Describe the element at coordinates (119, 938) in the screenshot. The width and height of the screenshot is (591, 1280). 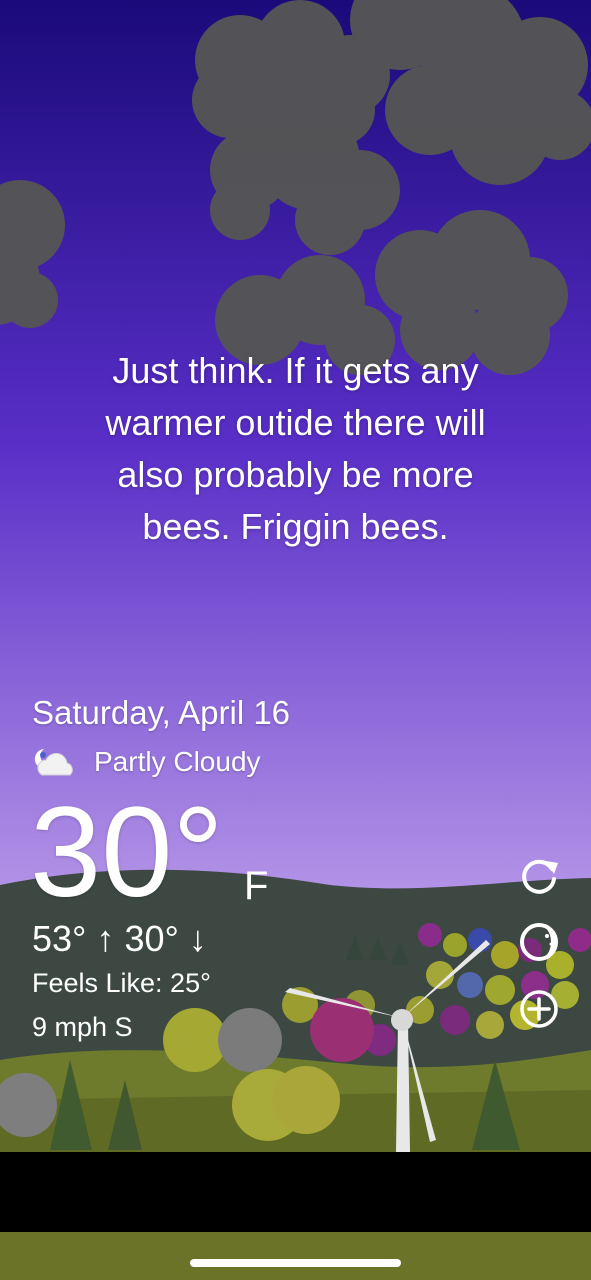
I see `high-low-temps: 53° ↑ 30° ↓` at that location.